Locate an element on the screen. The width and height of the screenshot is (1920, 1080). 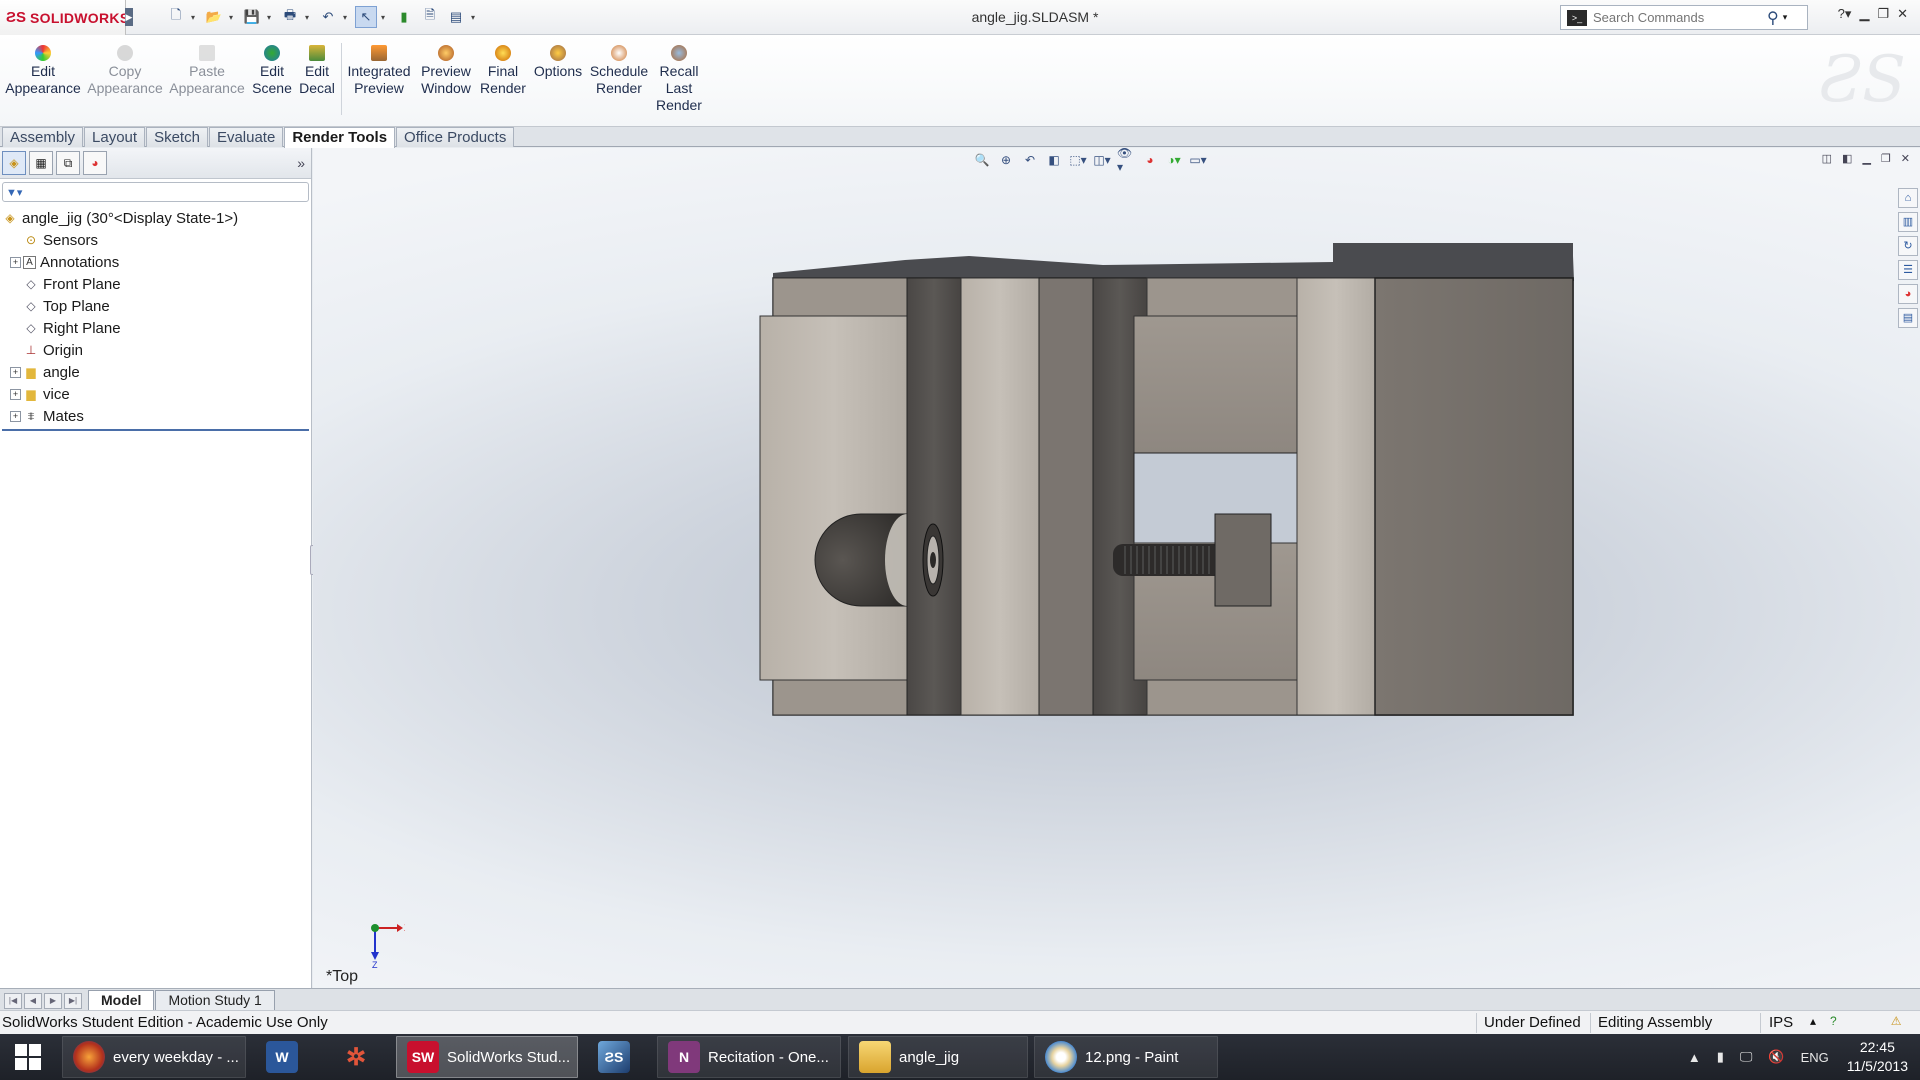
display-style-icon: ◫▾ is located at coordinates (1102, 160).